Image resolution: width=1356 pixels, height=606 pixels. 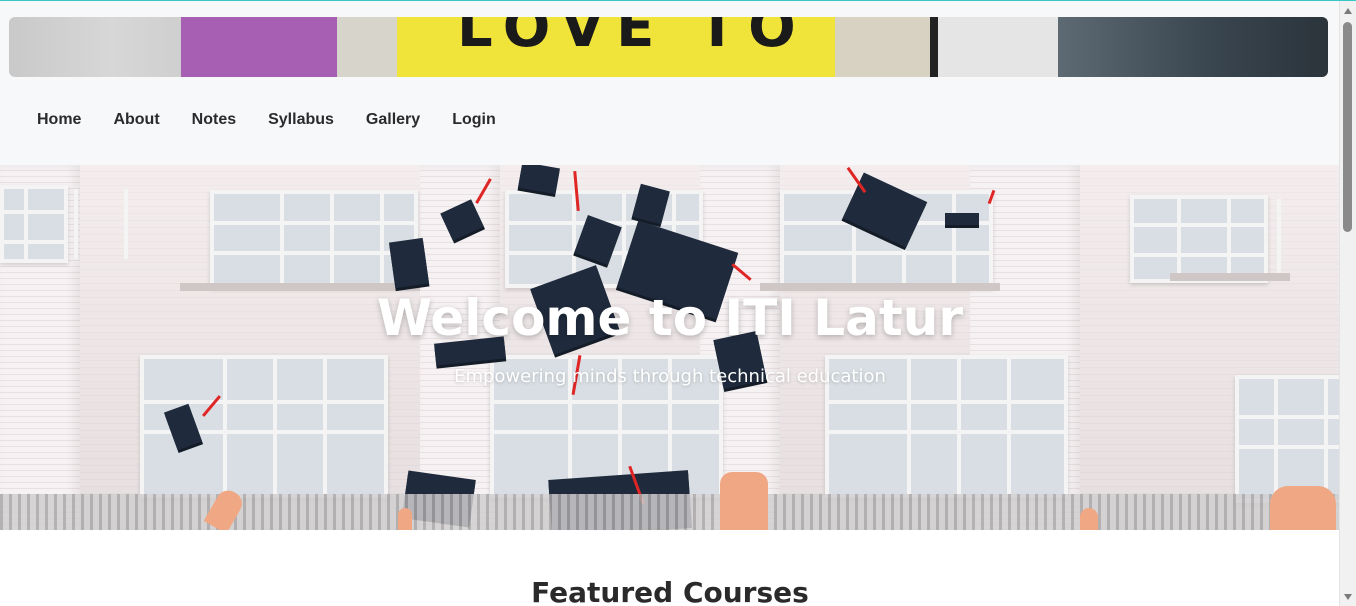 I want to click on building-balustrade, so click(x=670, y=512).